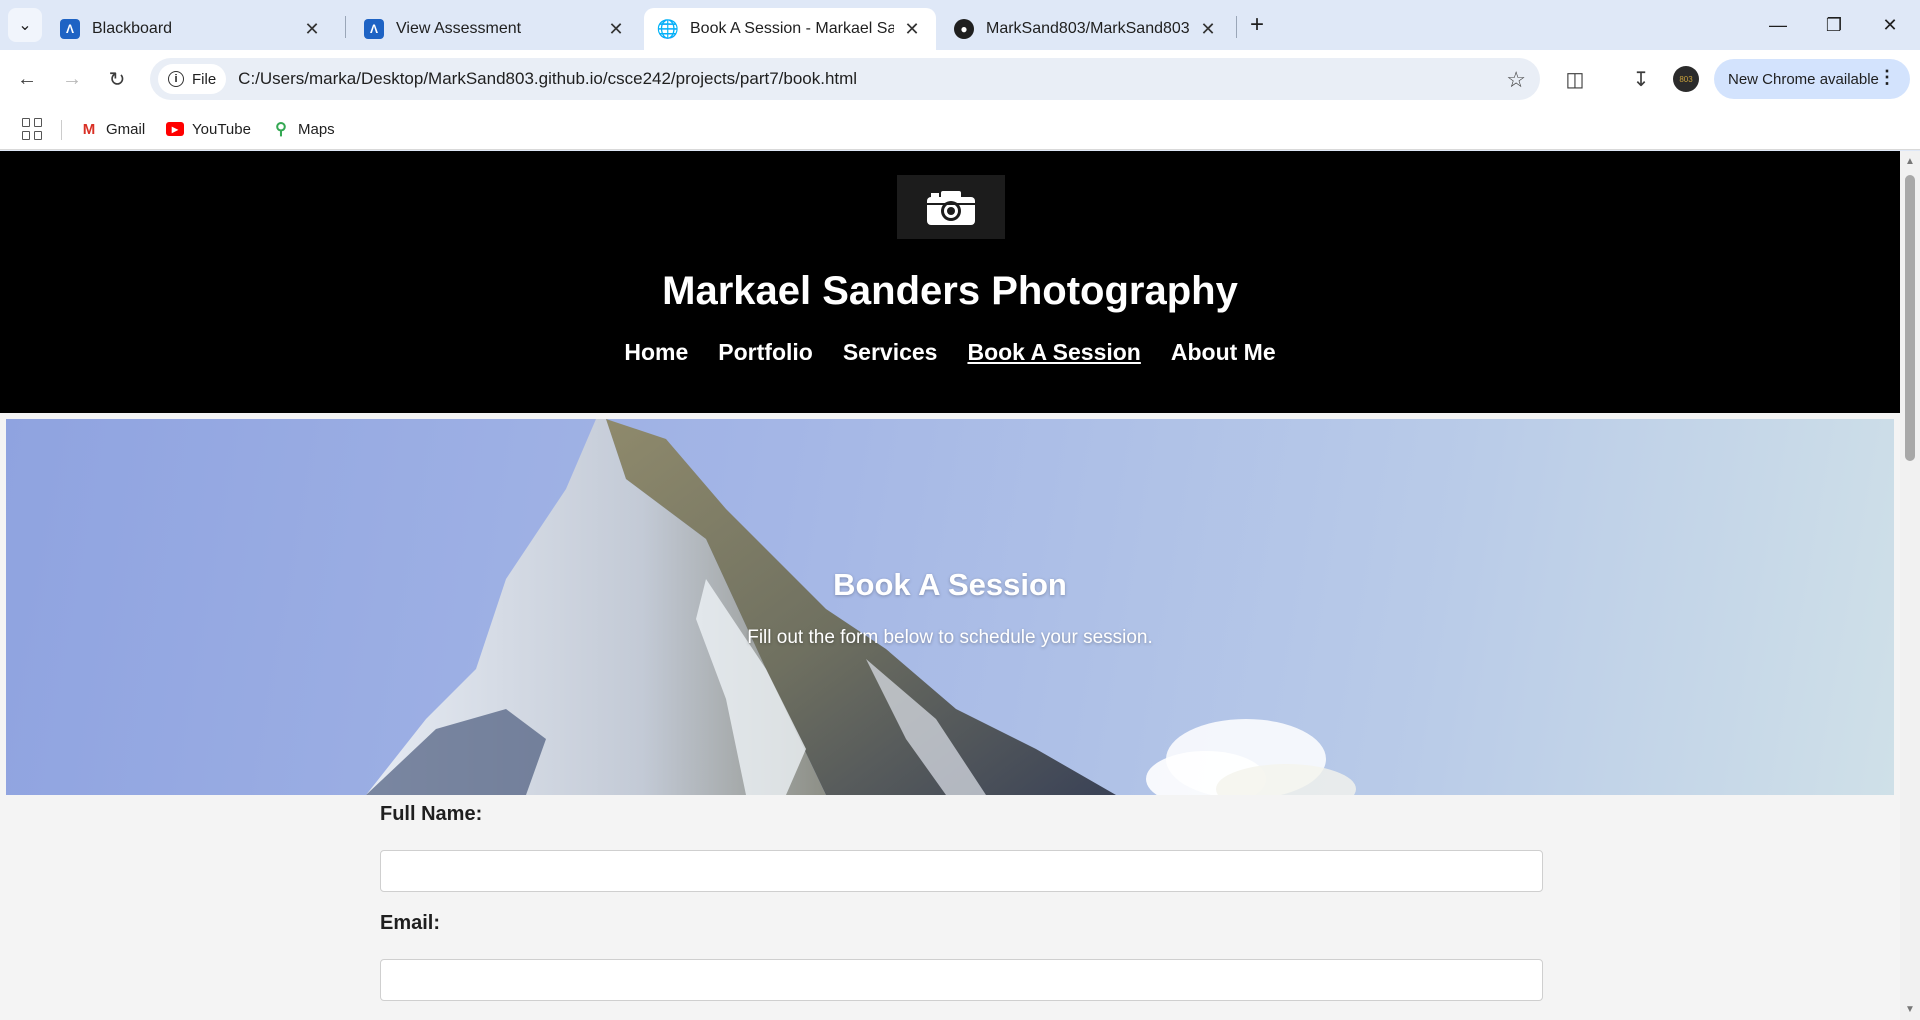 This screenshot has width=1920, height=1020. What do you see at coordinates (950, 291) in the screenshot?
I see `site-title: Markael Sanders Photography` at bounding box center [950, 291].